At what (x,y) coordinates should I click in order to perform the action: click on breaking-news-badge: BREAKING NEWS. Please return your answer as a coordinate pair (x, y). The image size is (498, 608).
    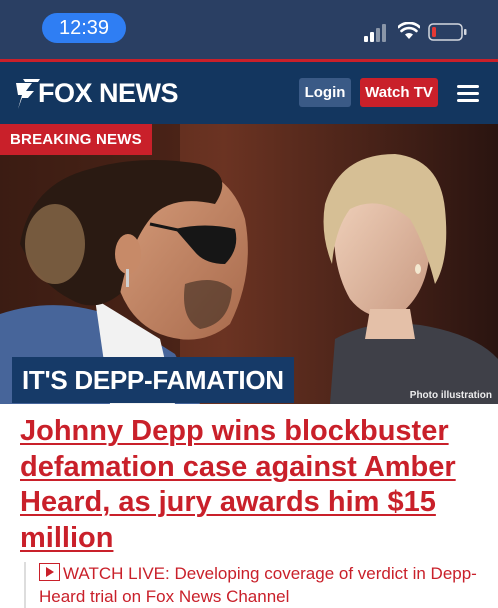
    Looking at the image, I should click on (76, 139).